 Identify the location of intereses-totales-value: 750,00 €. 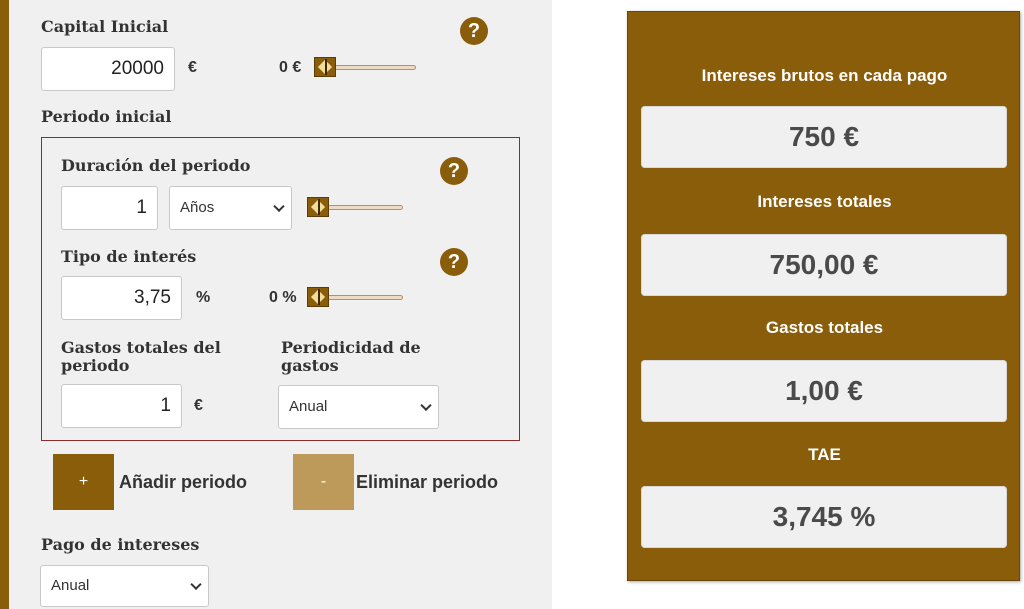
(824, 265).